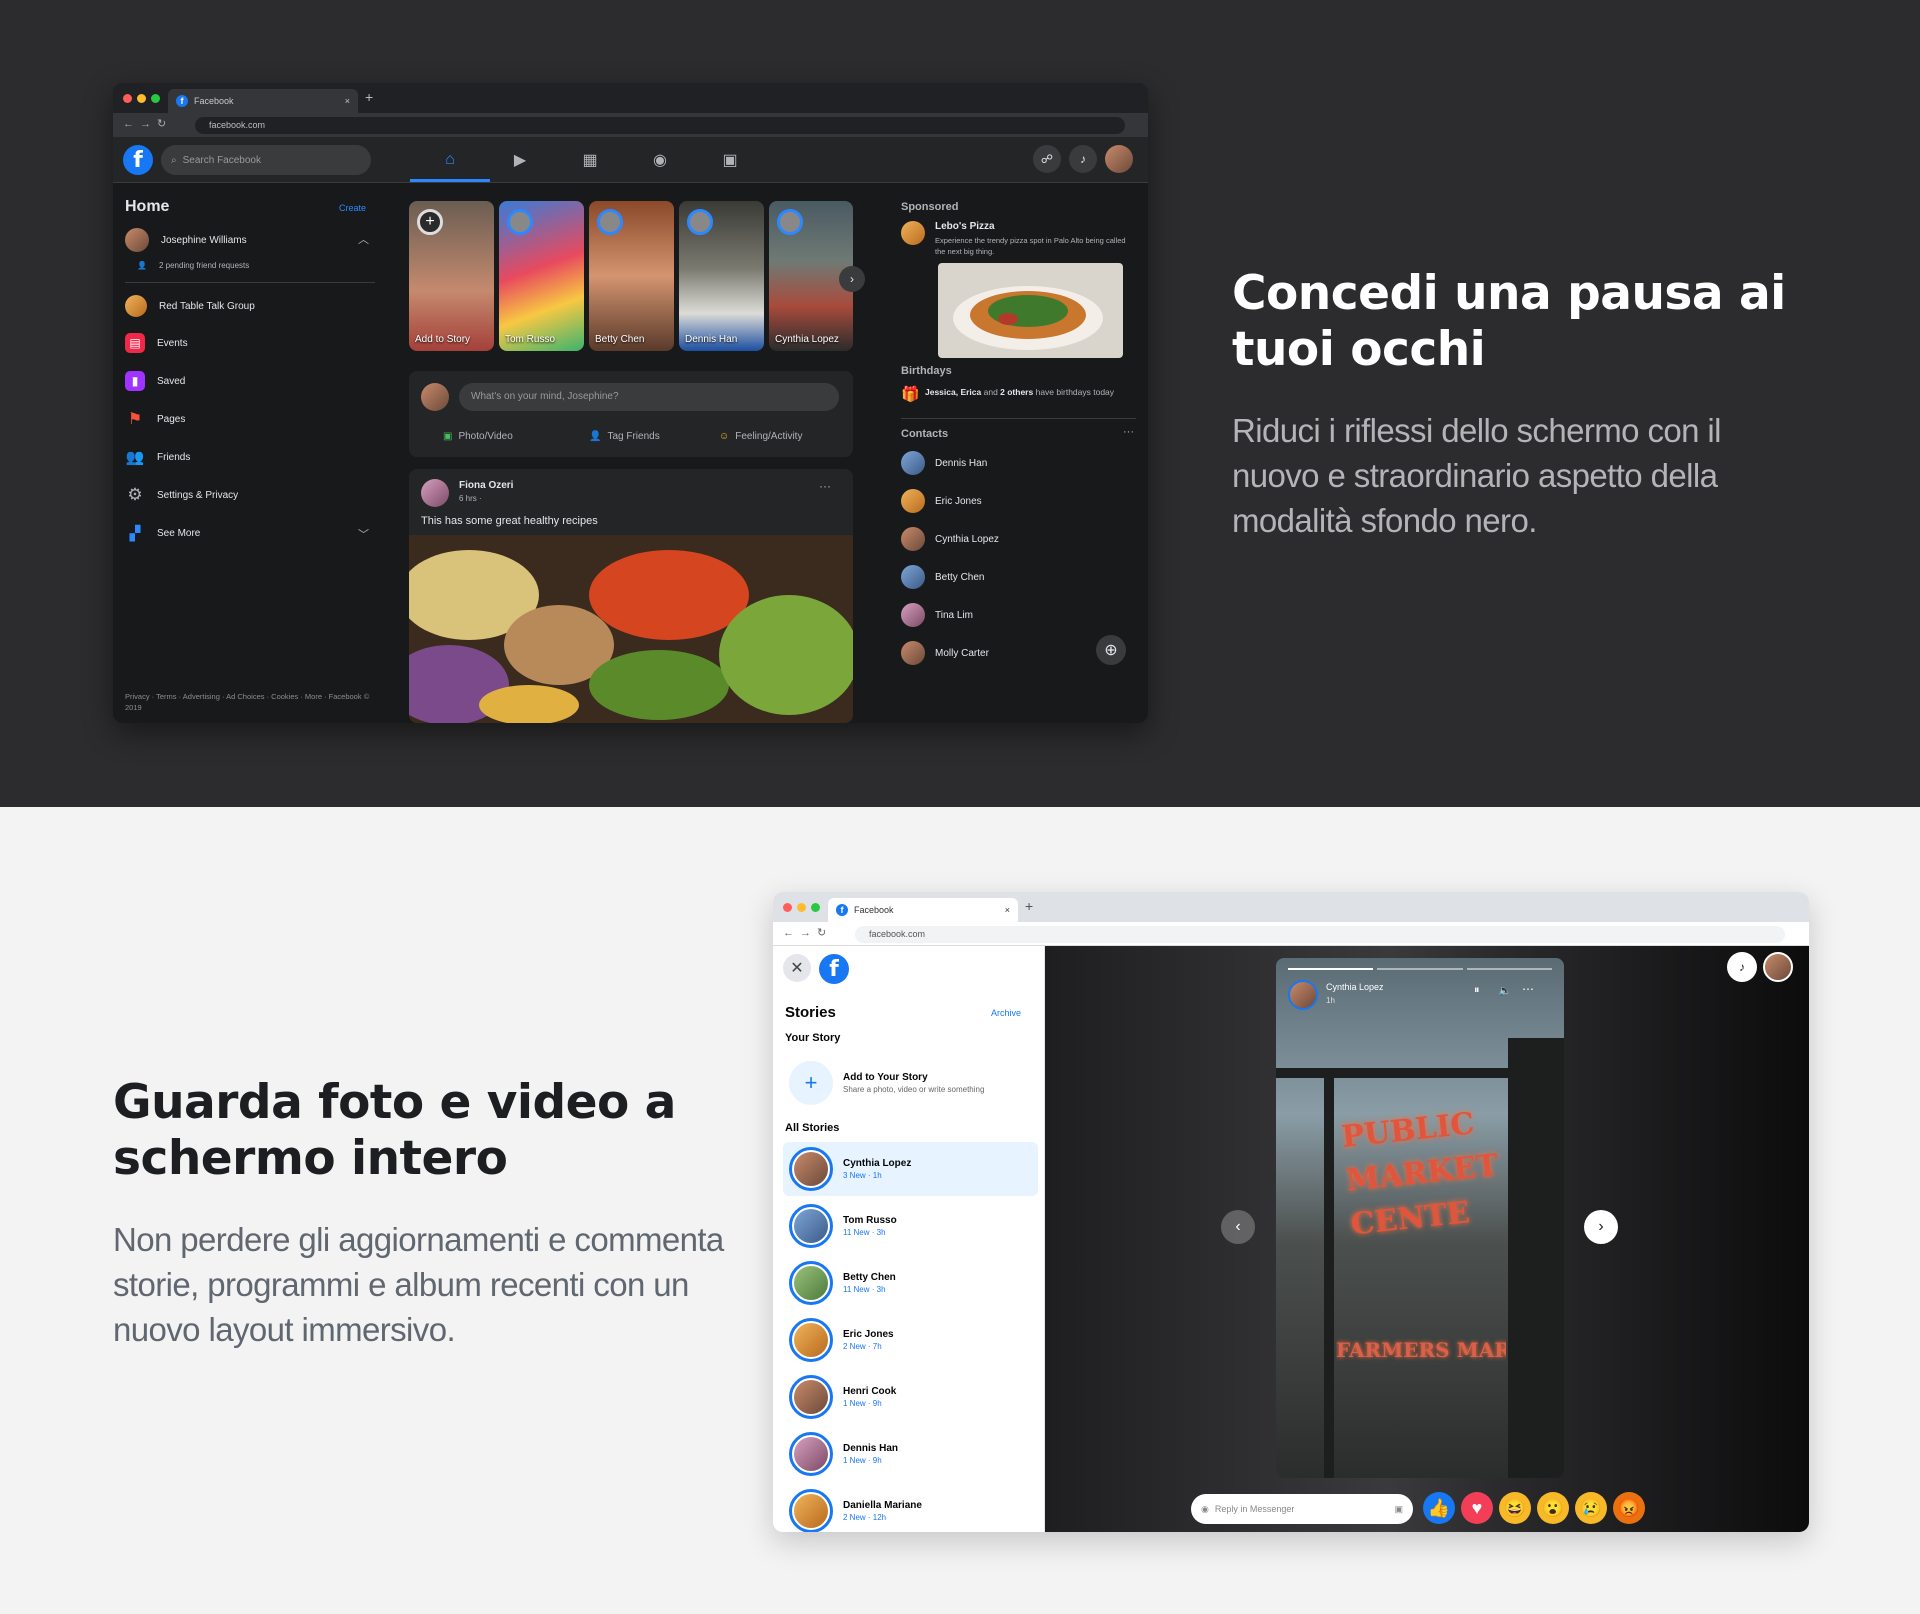 This screenshot has width=1920, height=1614. What do you see at coordinates (1477, 990) in the screenshot?
I see `pause-icon: ⏸` at bounding box center [1477, 990].